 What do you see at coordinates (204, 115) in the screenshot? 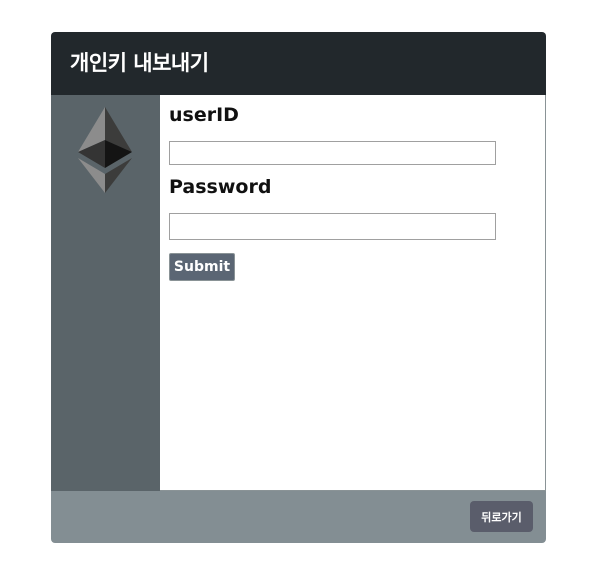
I see `userid-label: userID` at bounding box center [204, 115].